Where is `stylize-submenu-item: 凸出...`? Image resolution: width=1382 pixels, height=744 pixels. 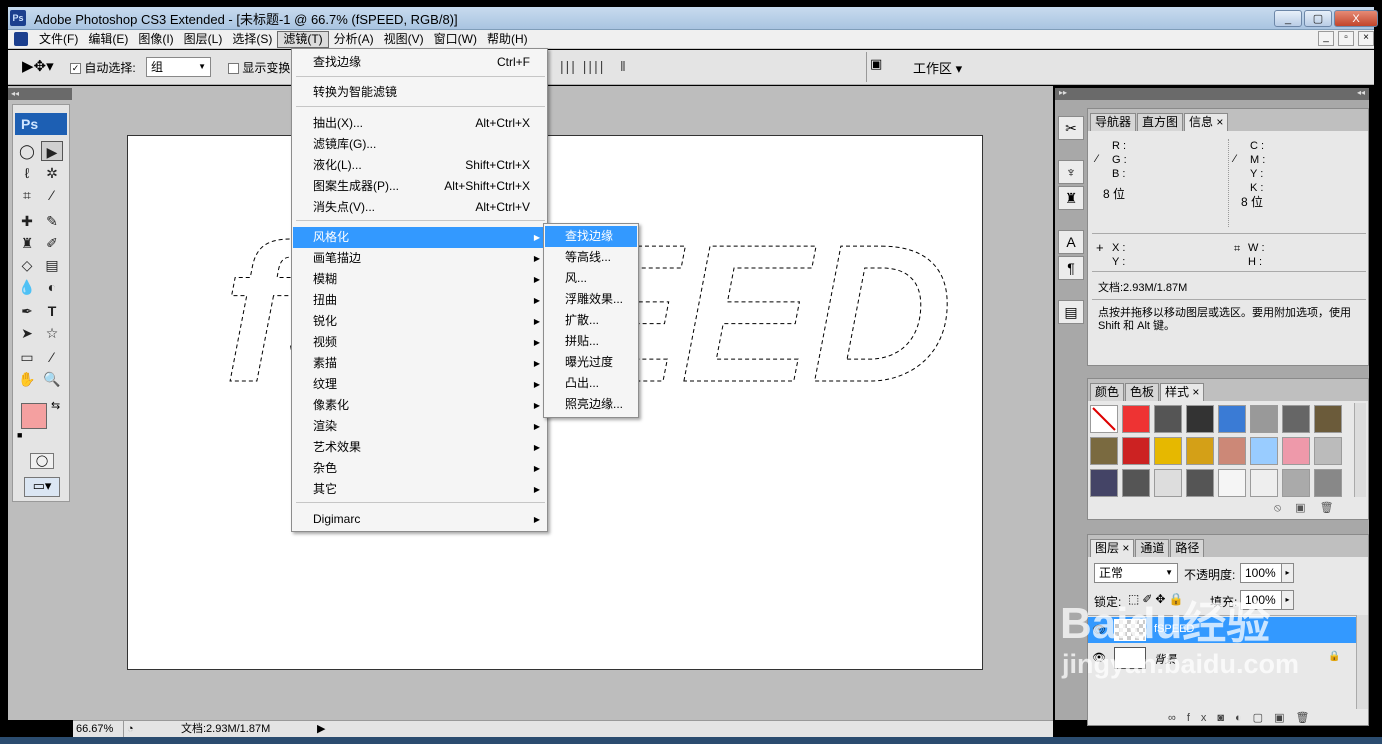 stylize-submenu-item: 凸出... is located at coordinates (591, 383).